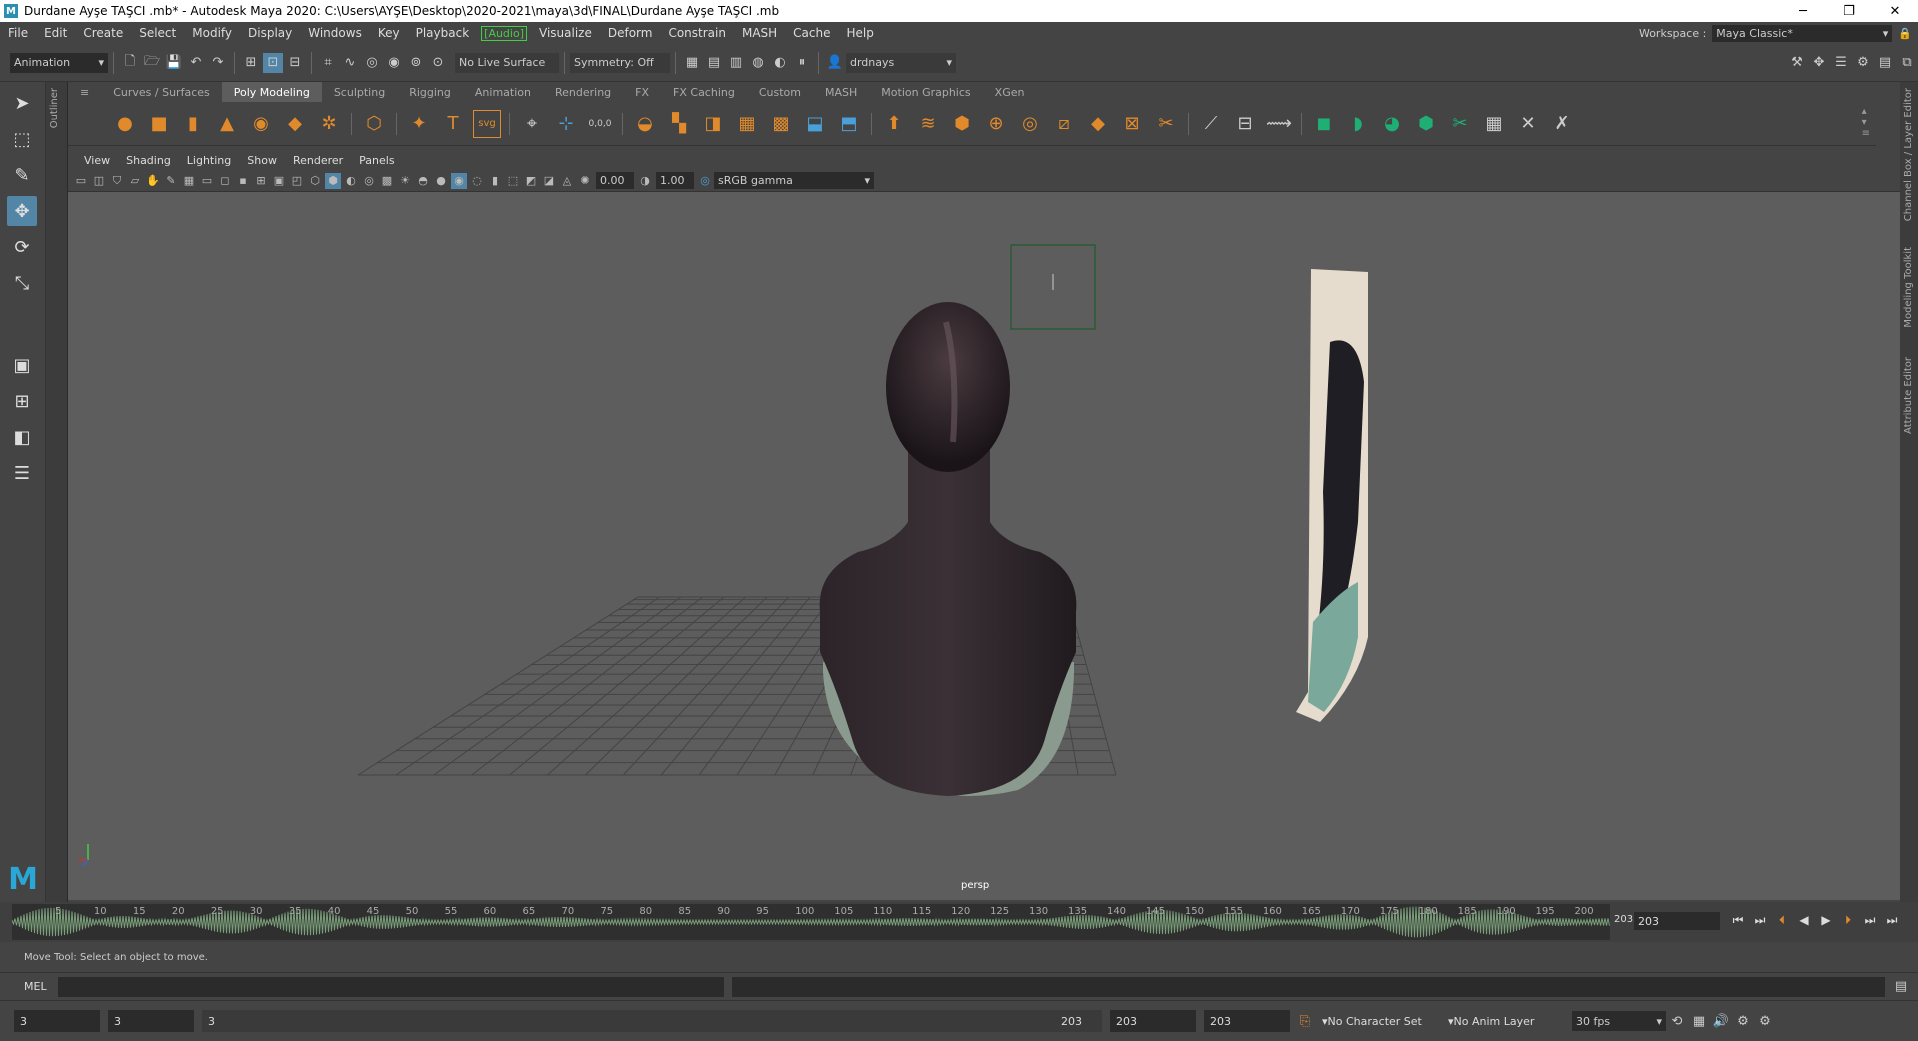  What do you see at coordinates (1494, 124) in the screenshot?
I see `uv-editor-icon: ▦` at bounding box center [1494, 124].